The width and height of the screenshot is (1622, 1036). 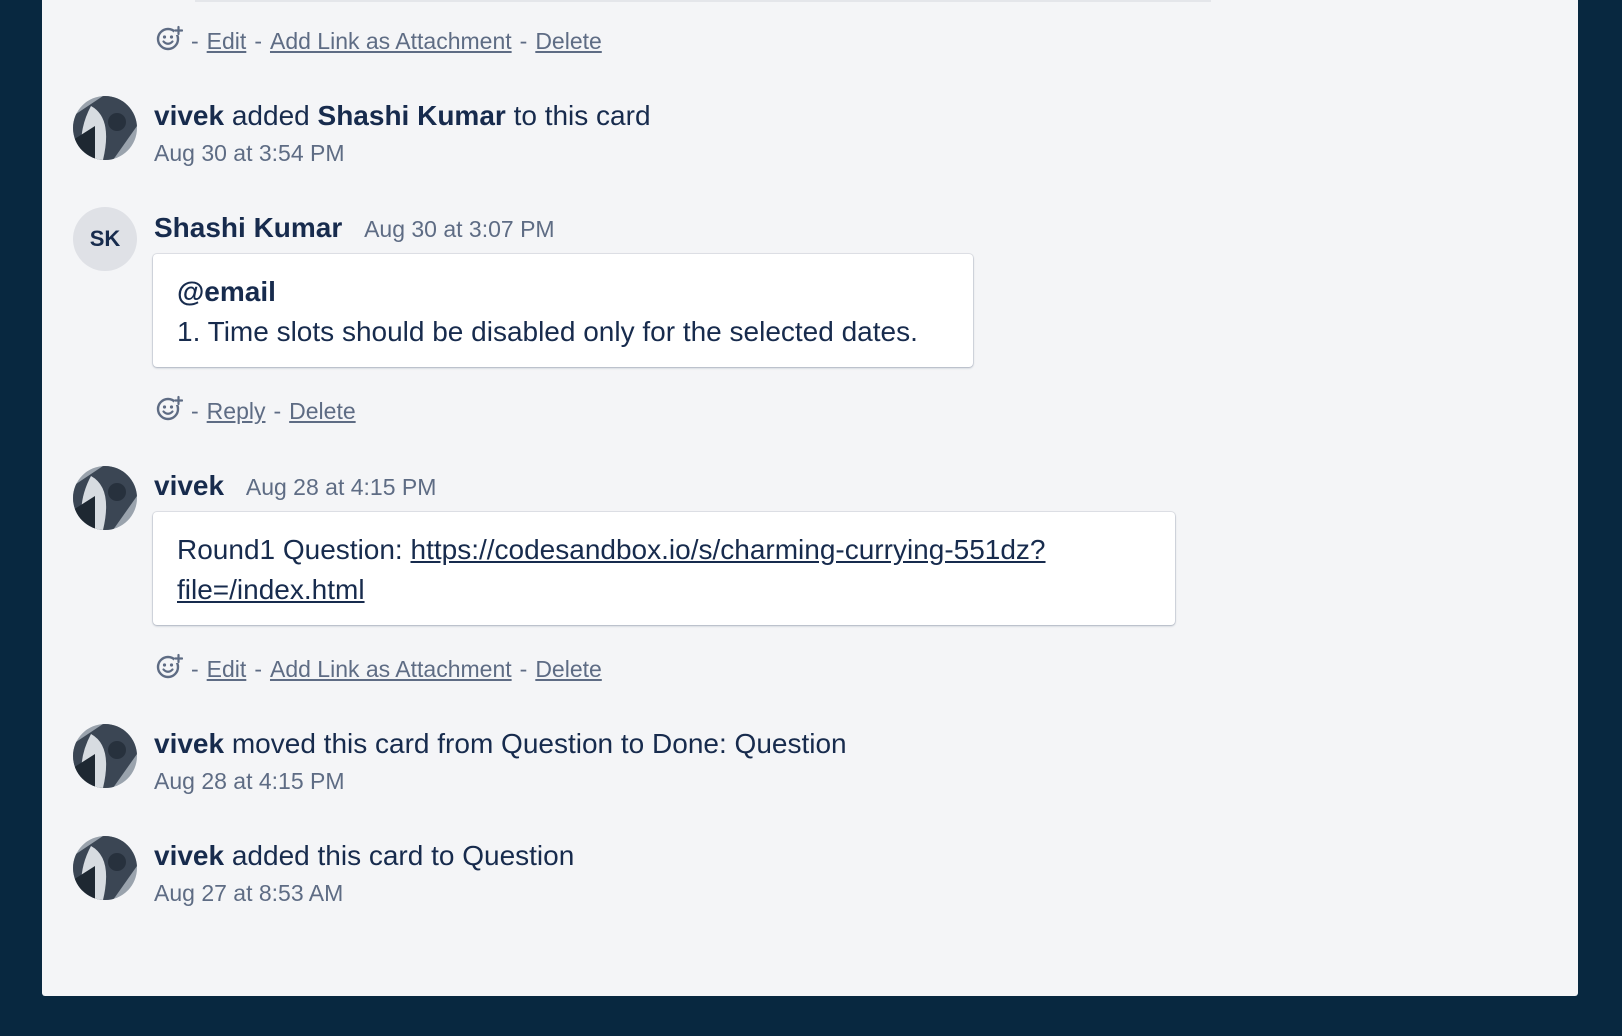 I want to click on timestamp: Aug 30 at 3:07 PM, so click(x=459, y=229).